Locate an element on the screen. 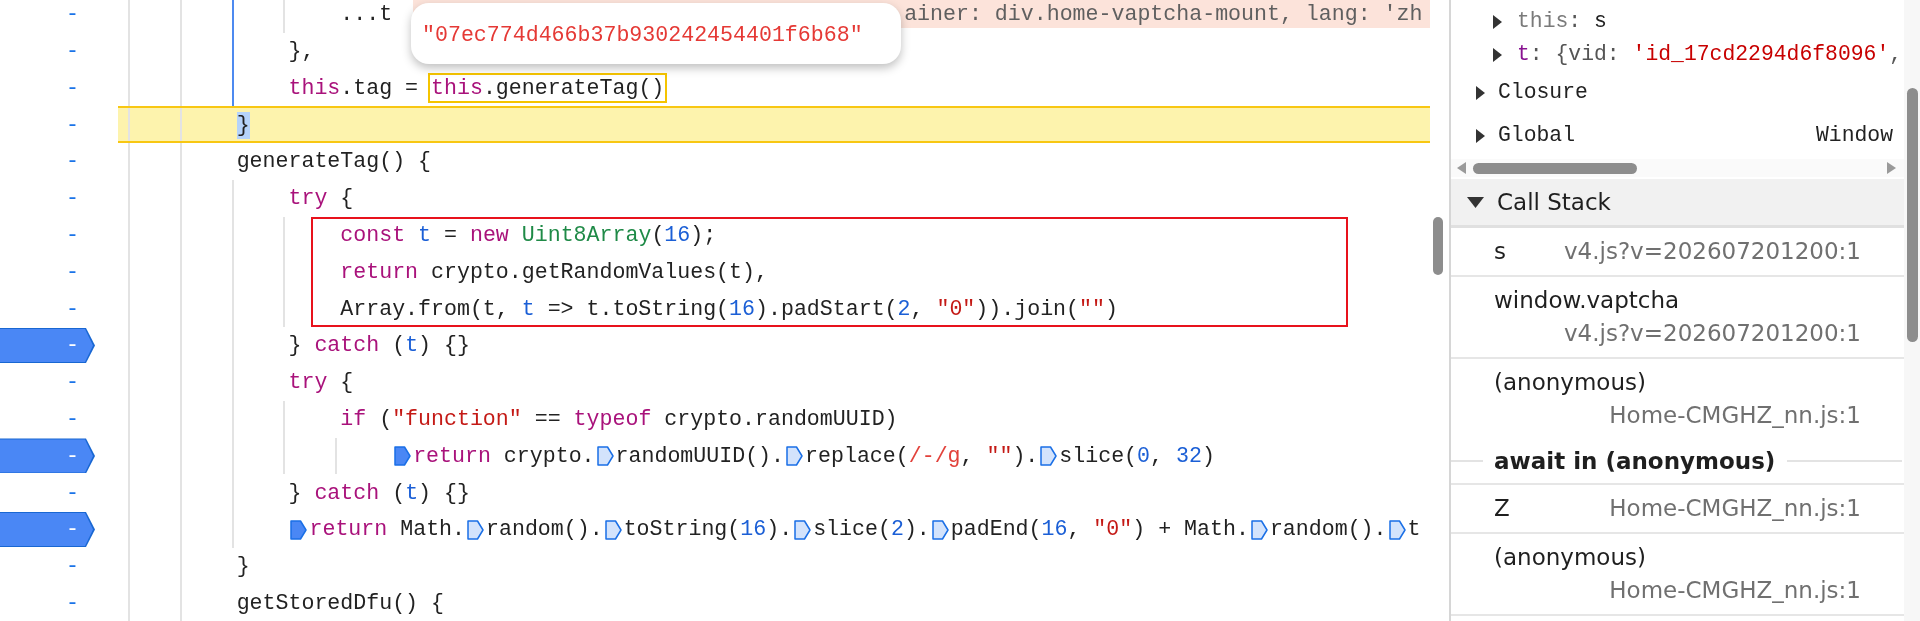 This screenshot has height=621, width=1920. code-text: return crypto. is located at coordinates (504, 456).